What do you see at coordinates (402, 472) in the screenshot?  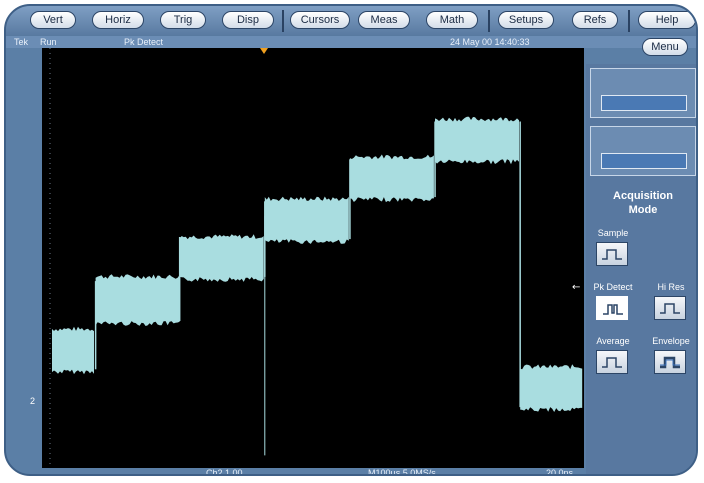 I see `timebase-readout: M100µs 5.0MS/s` at bounding box center [402, 472].